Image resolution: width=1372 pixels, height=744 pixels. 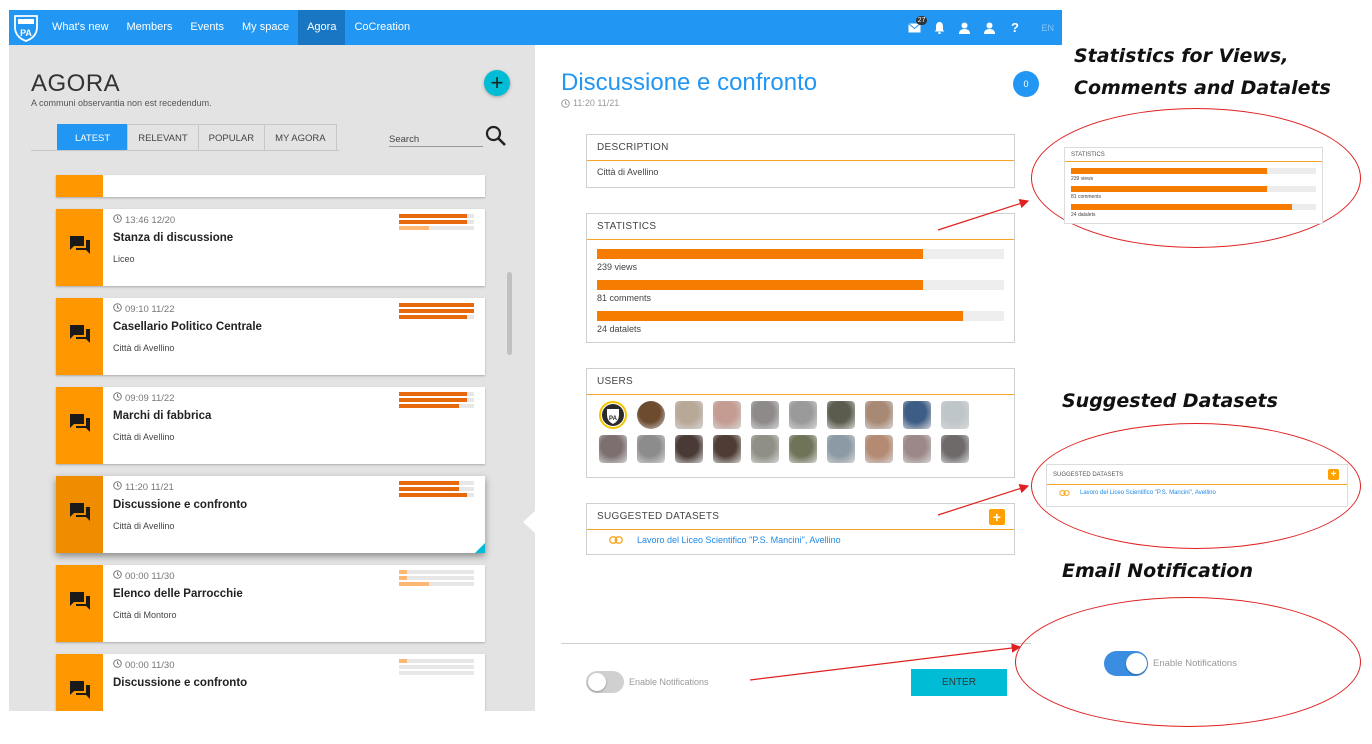 What do you see at coordinates (163, 137) in the screenshot?
I see `tab: RELEVANT` at bounding box center [163, 137].